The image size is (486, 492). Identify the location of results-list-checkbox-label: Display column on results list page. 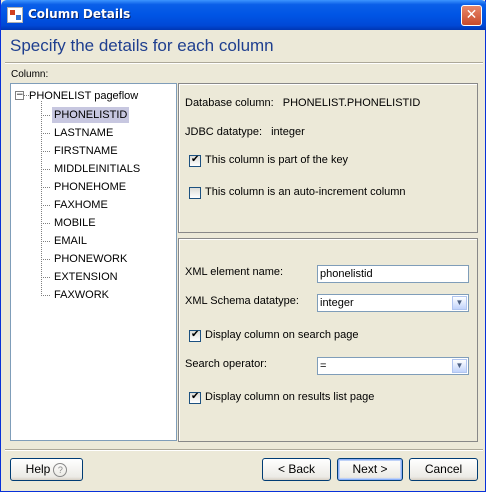
(289, 397).